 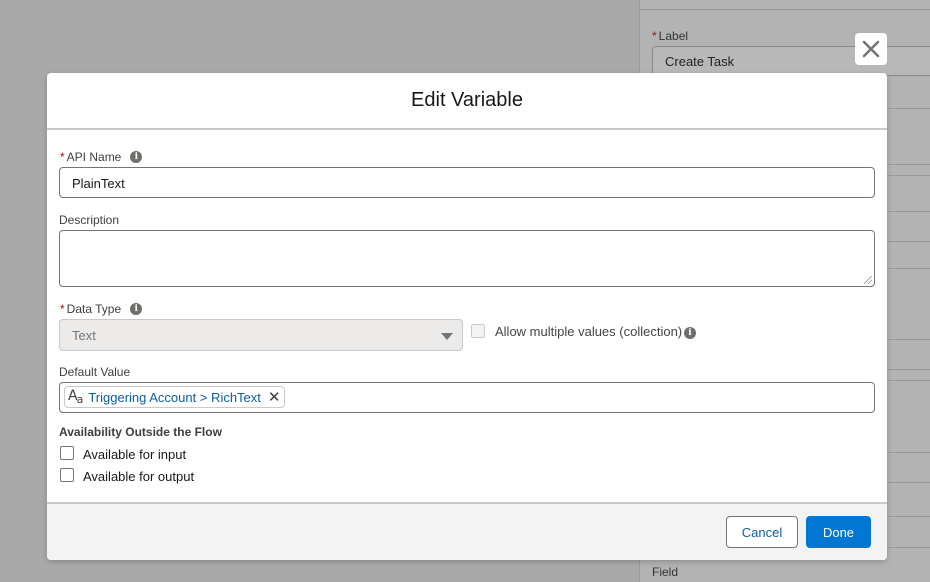 I want to click on allow-multiple-label: Allow multiple values (collection), so click(x=589, y=331).